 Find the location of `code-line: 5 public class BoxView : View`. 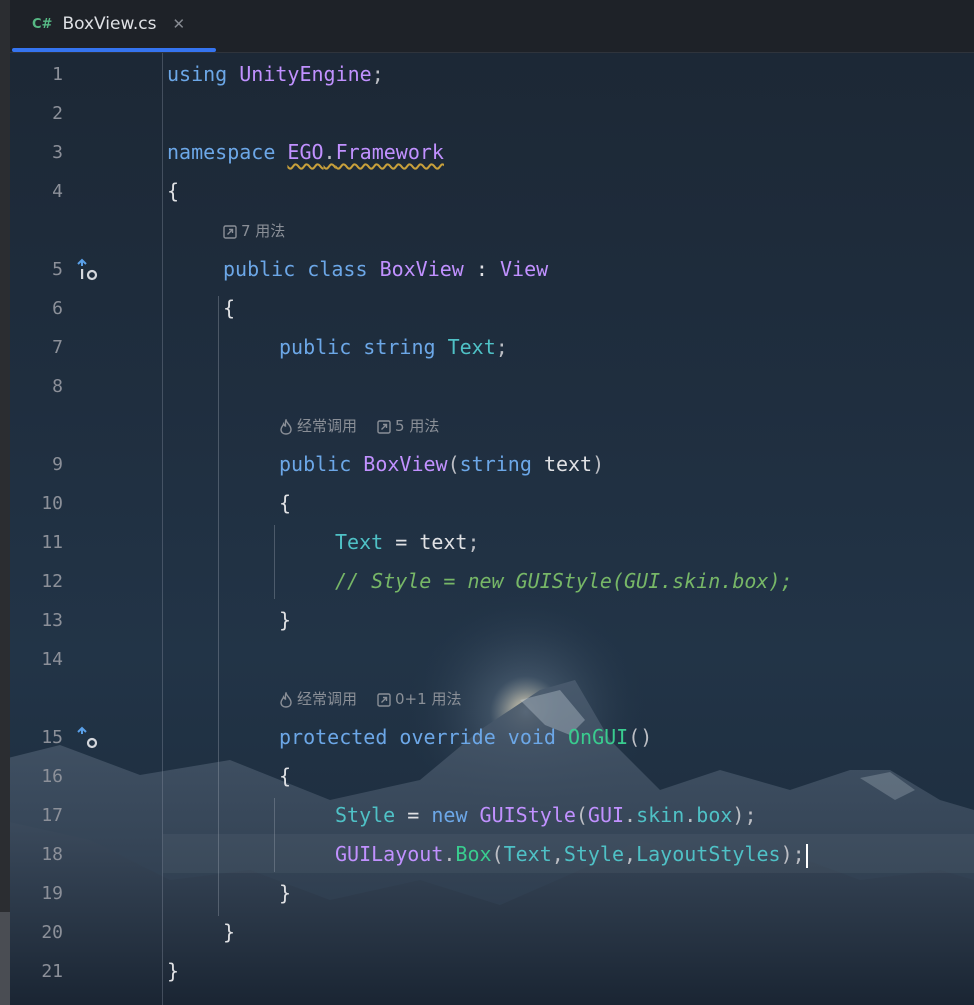

code-line: 5 public class BoxView : View is located at coordinates (492, 269).